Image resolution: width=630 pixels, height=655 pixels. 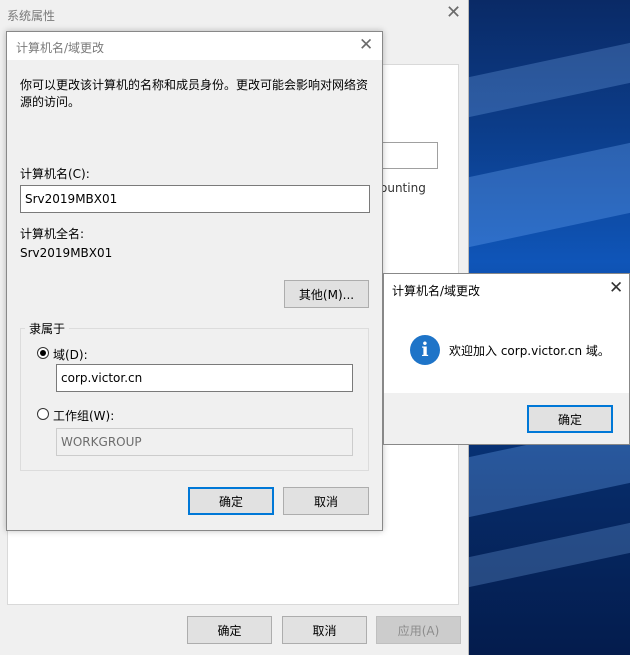 I want to click on domain-radio, so click(x=43, y=353).